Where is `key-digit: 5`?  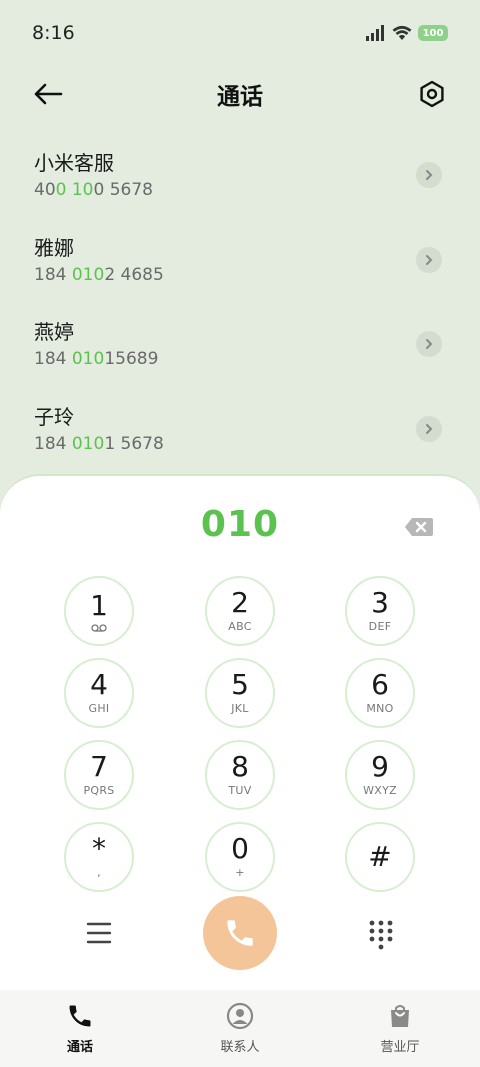 key-digit: 5 is located at coordinates (240, 684).